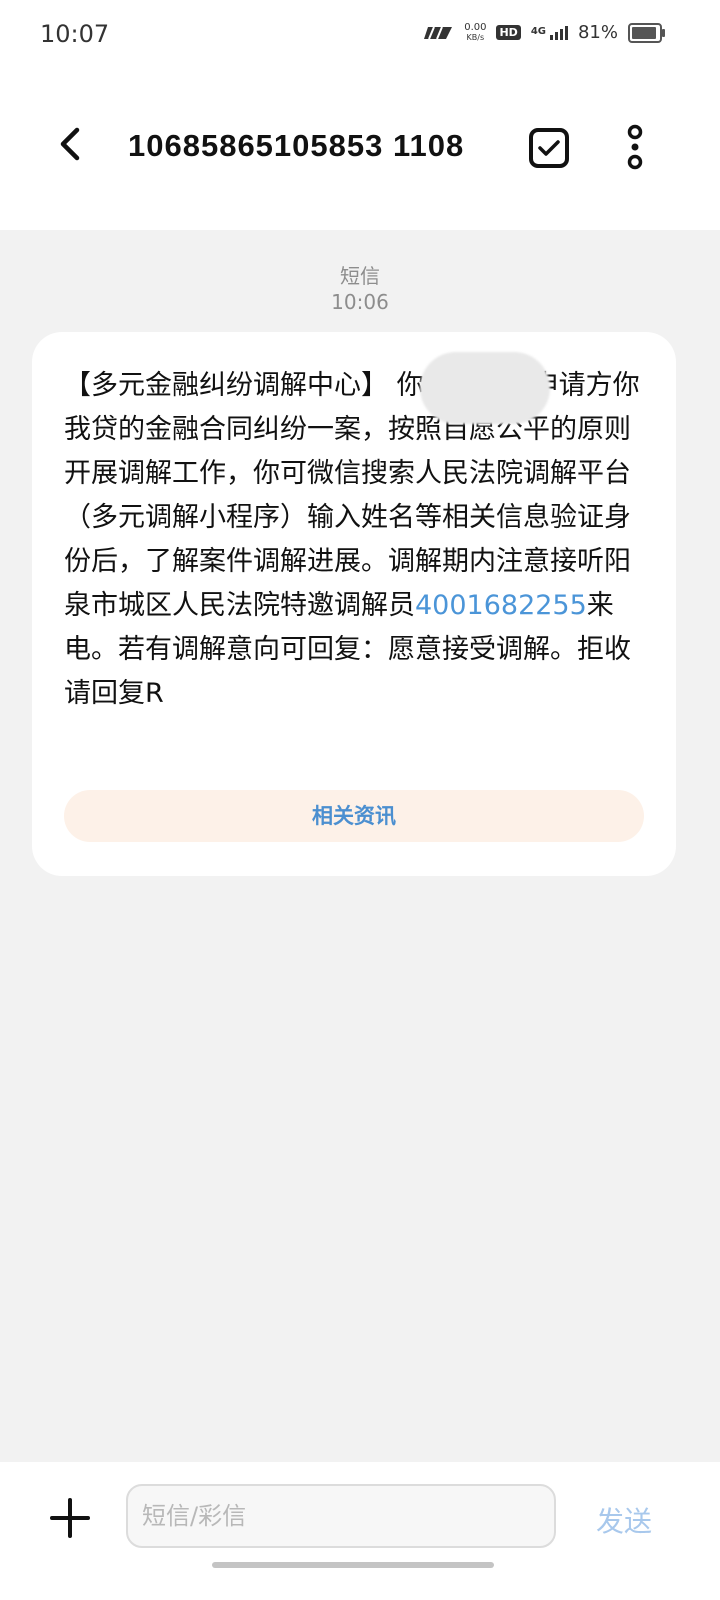 This screenshot has height=1600, width=720. I want to click on signal-strength-icon, so click(438, 32).